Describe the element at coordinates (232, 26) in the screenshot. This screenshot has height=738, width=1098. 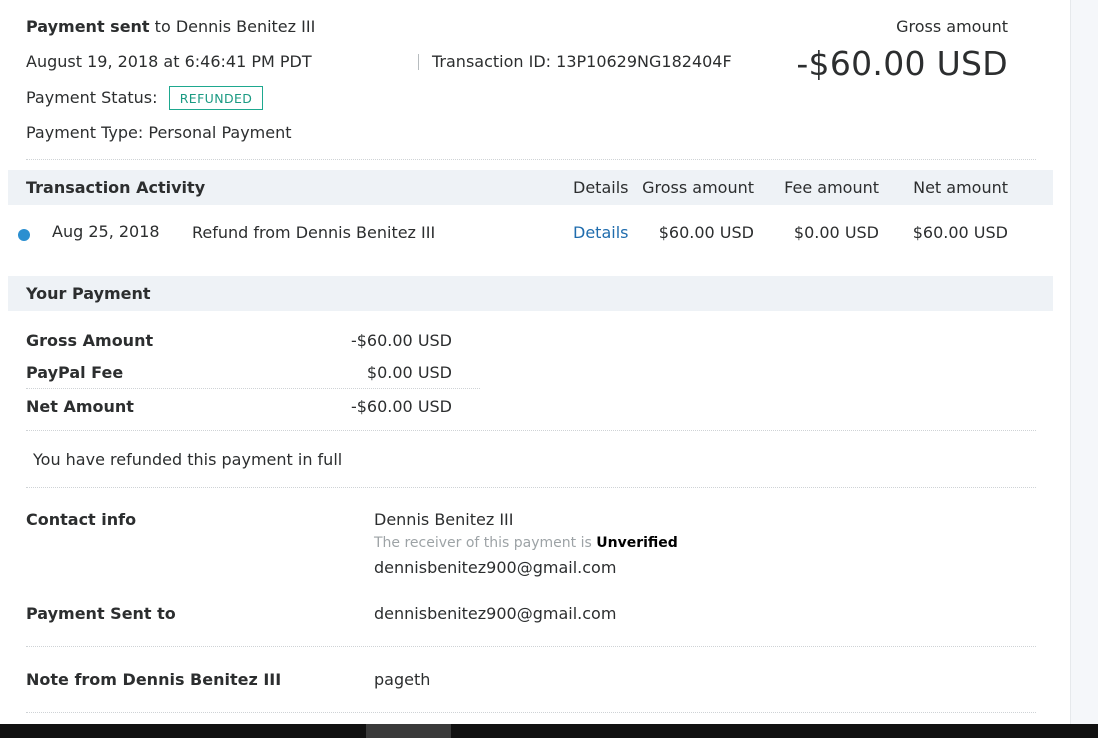
I see `payment-sent-to: to Dennis Benitez III` at that location.